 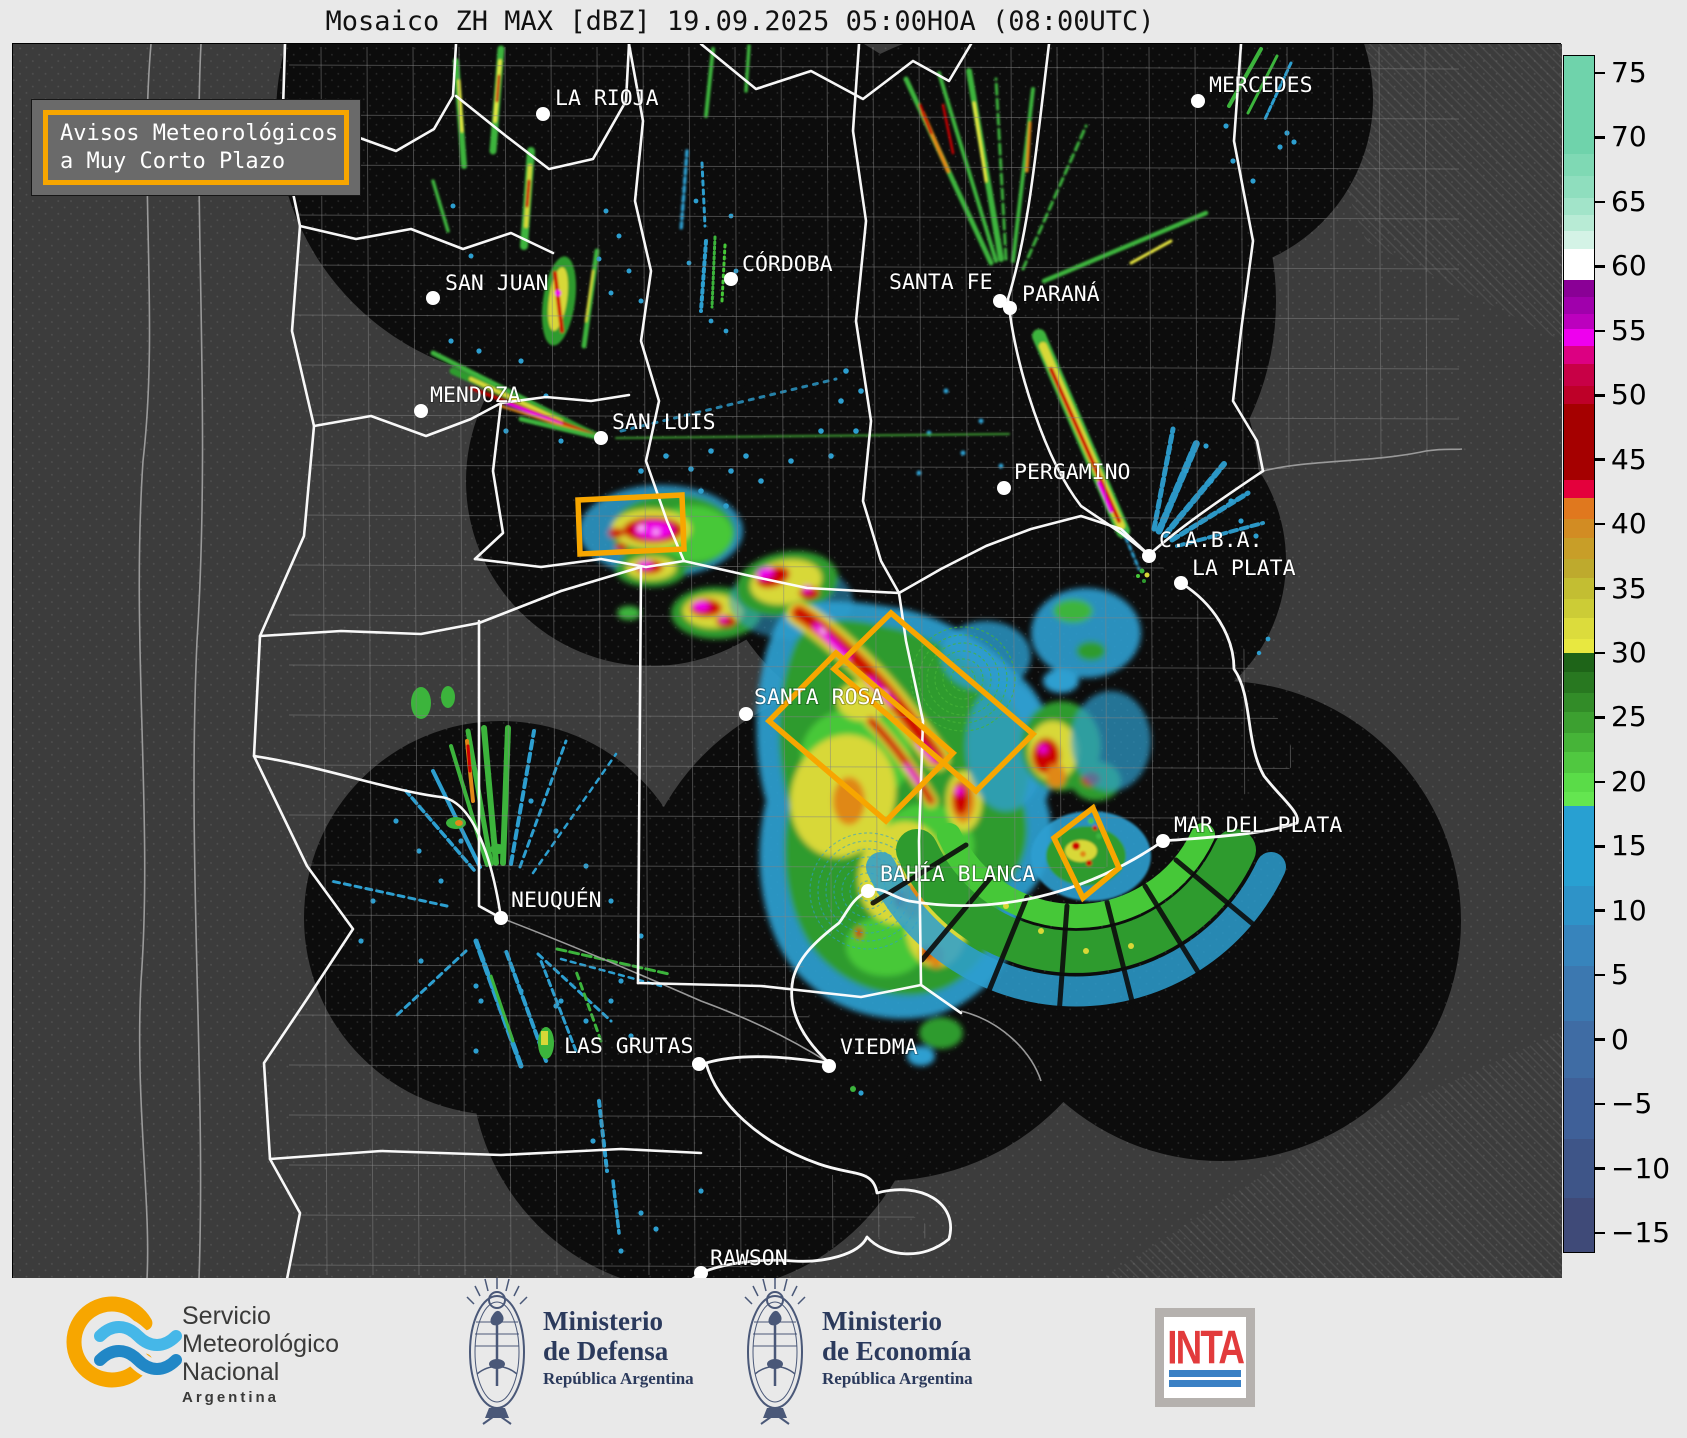 What do you see at coordinates (1629, 201) in the screenshot?
I see `color-scale-tick-label: 65` at bounding box center [1629, 201].